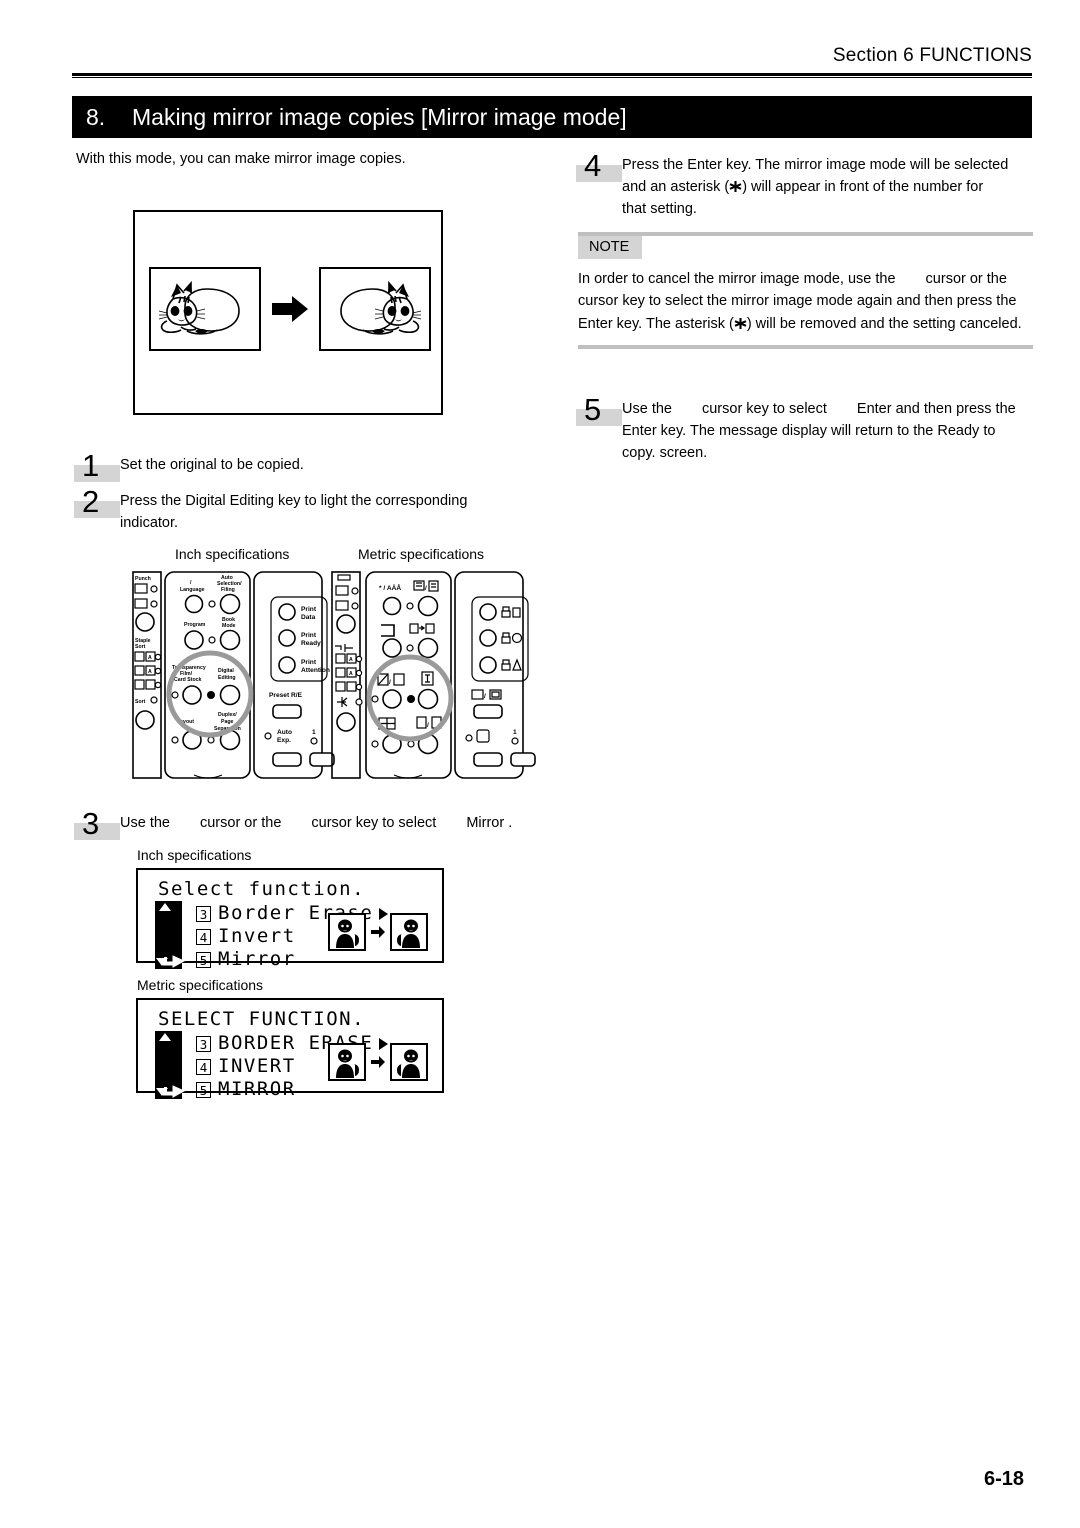 This screenshot has height=1528, width=1080. Describe the element at coordinates (311, 643) in the screenshot. I see `svg-text: Ready` at that location.